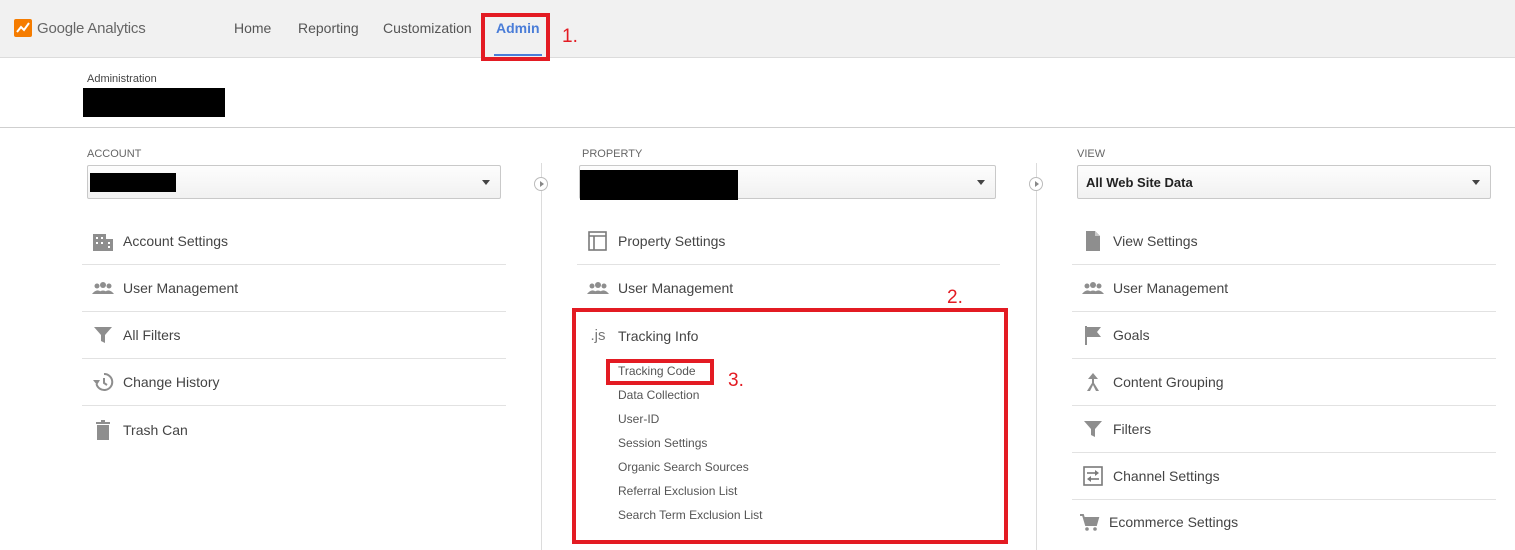 This screenshot has width=1515, height=550. Describe the element at coordinates (294, 182) in the screenshot. I see `account-select` at that location.